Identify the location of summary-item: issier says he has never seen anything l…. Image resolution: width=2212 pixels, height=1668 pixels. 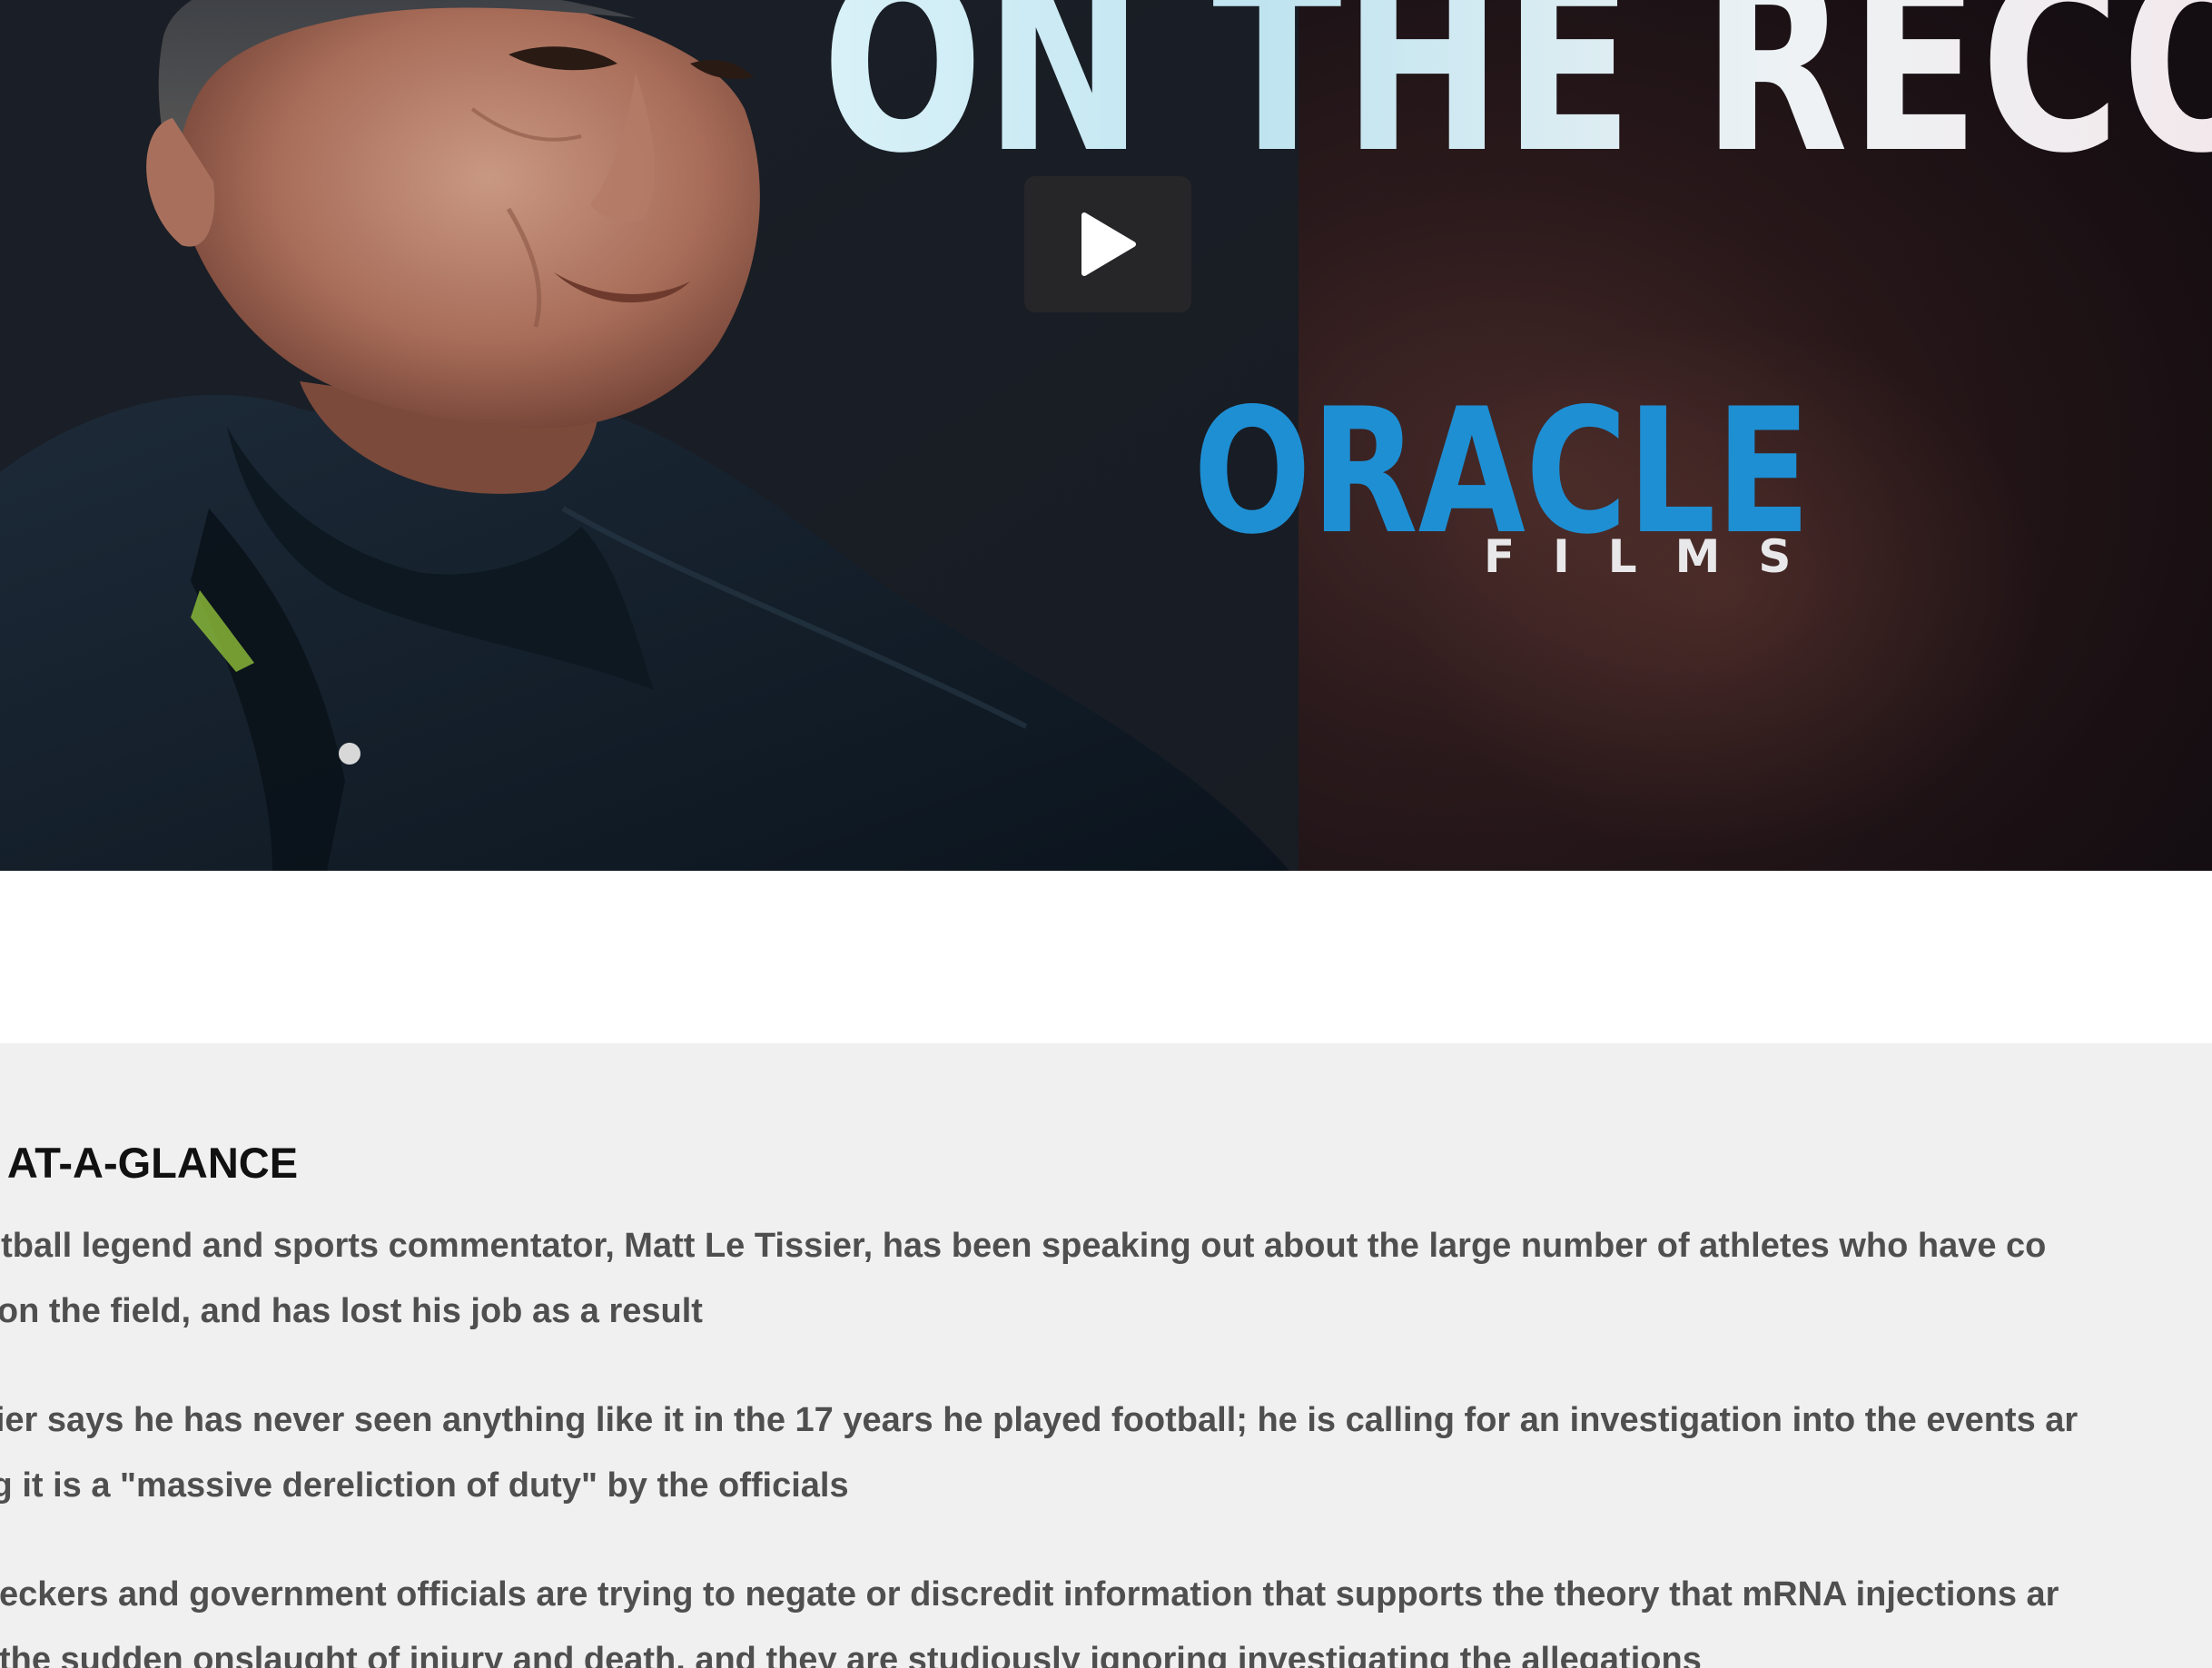
(1106, 1452).